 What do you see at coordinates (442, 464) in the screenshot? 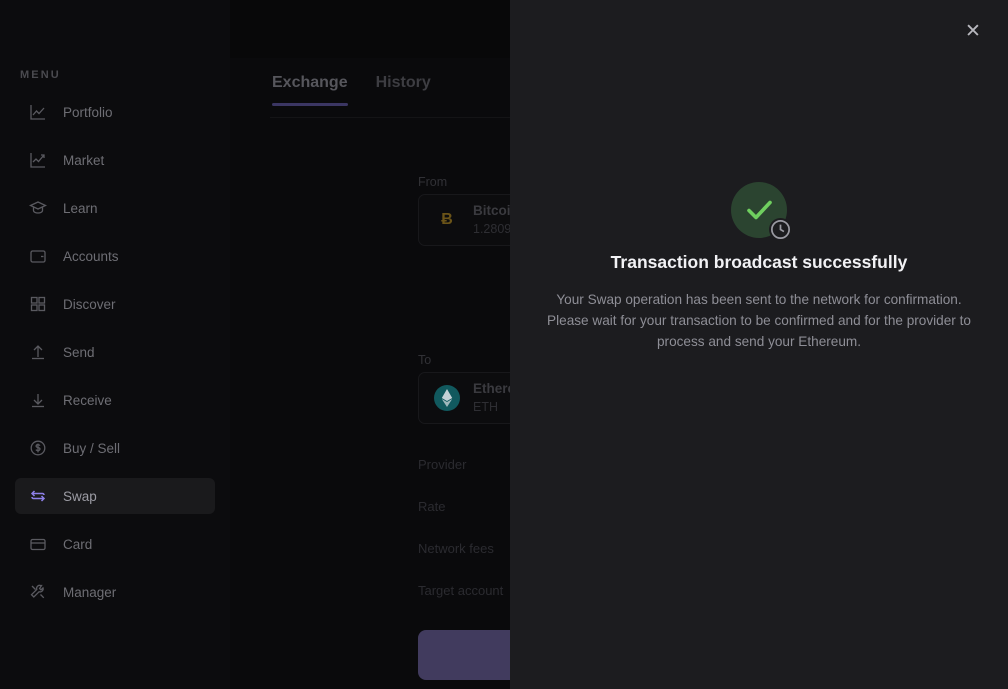
I see `row-label-provider: Provider` at bounding box center [442, 464].